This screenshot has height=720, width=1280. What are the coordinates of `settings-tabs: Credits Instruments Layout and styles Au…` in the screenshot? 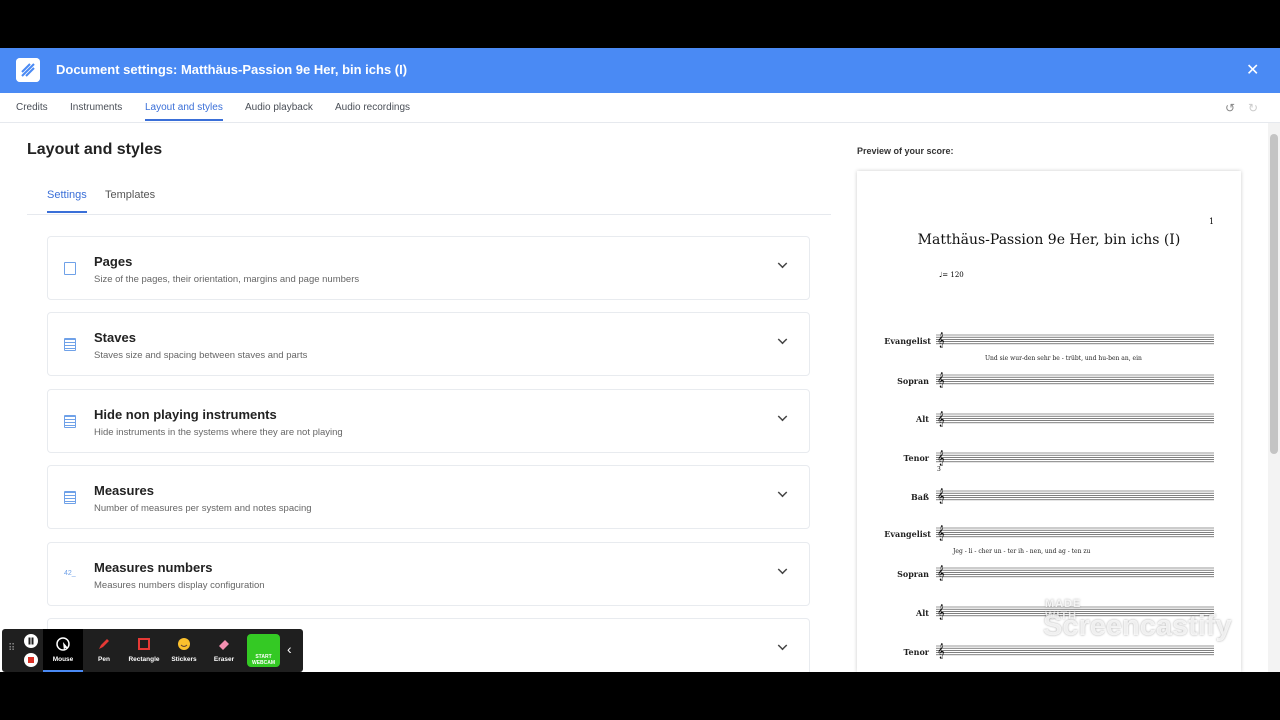 It's located at (640, 108).